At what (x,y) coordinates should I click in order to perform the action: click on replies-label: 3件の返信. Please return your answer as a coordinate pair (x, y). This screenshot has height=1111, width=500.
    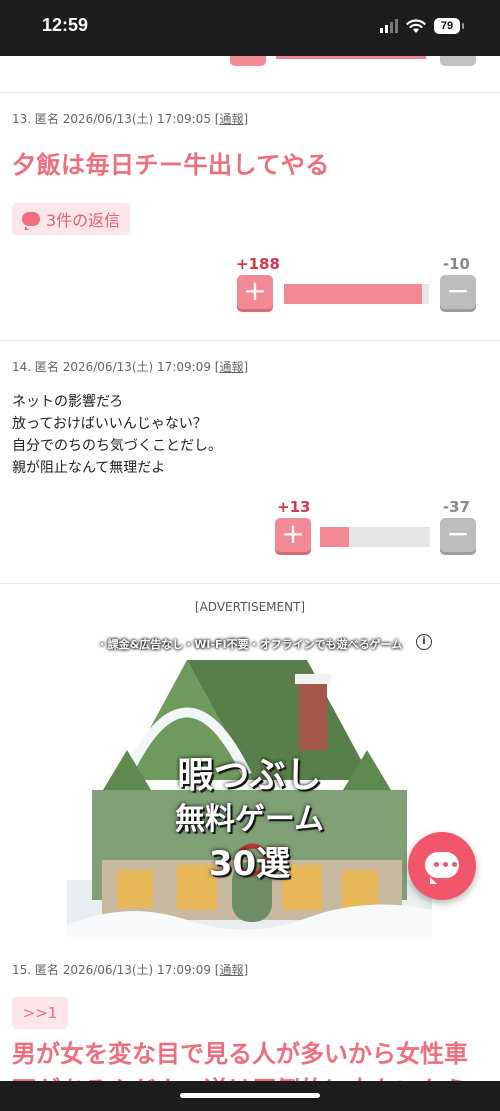
    Looking at the image, I should click on (83, 220).